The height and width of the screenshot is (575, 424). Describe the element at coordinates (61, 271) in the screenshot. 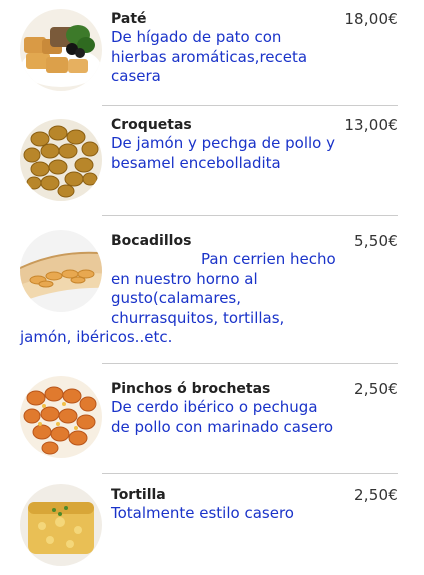

I see `sandwich-image` at that location.